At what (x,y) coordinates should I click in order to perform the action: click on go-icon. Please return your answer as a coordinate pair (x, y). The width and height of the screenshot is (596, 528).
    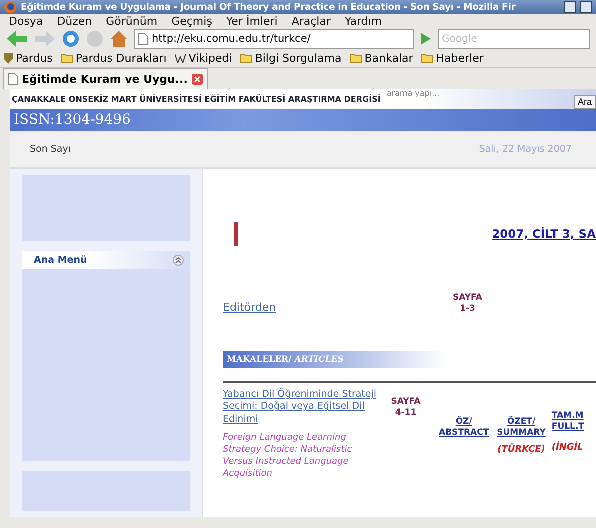
    Looking at the image, I should click on (426, 39).